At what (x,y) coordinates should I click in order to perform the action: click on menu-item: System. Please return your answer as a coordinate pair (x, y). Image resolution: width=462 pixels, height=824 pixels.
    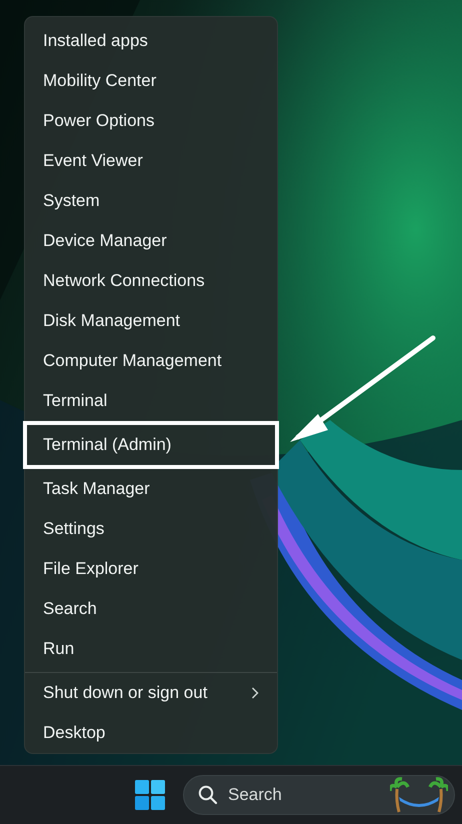
    Looking at the image, I should click on (151, 201).